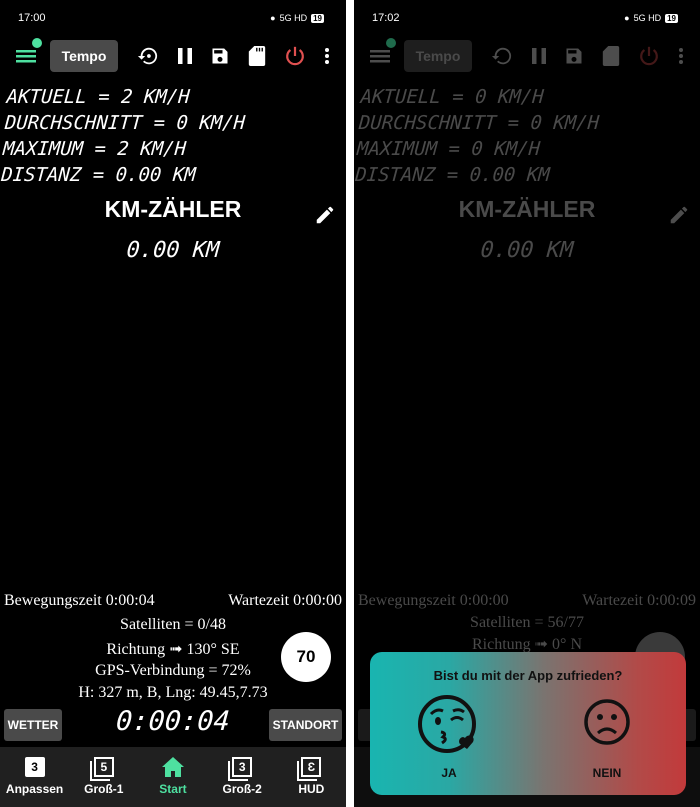 The image size is (700, 807). What do you see at coordinates (285, 600) in the screenshot?
I see `wait-time: Wartezeit 0:00:00` at bounding box center [285, 600].